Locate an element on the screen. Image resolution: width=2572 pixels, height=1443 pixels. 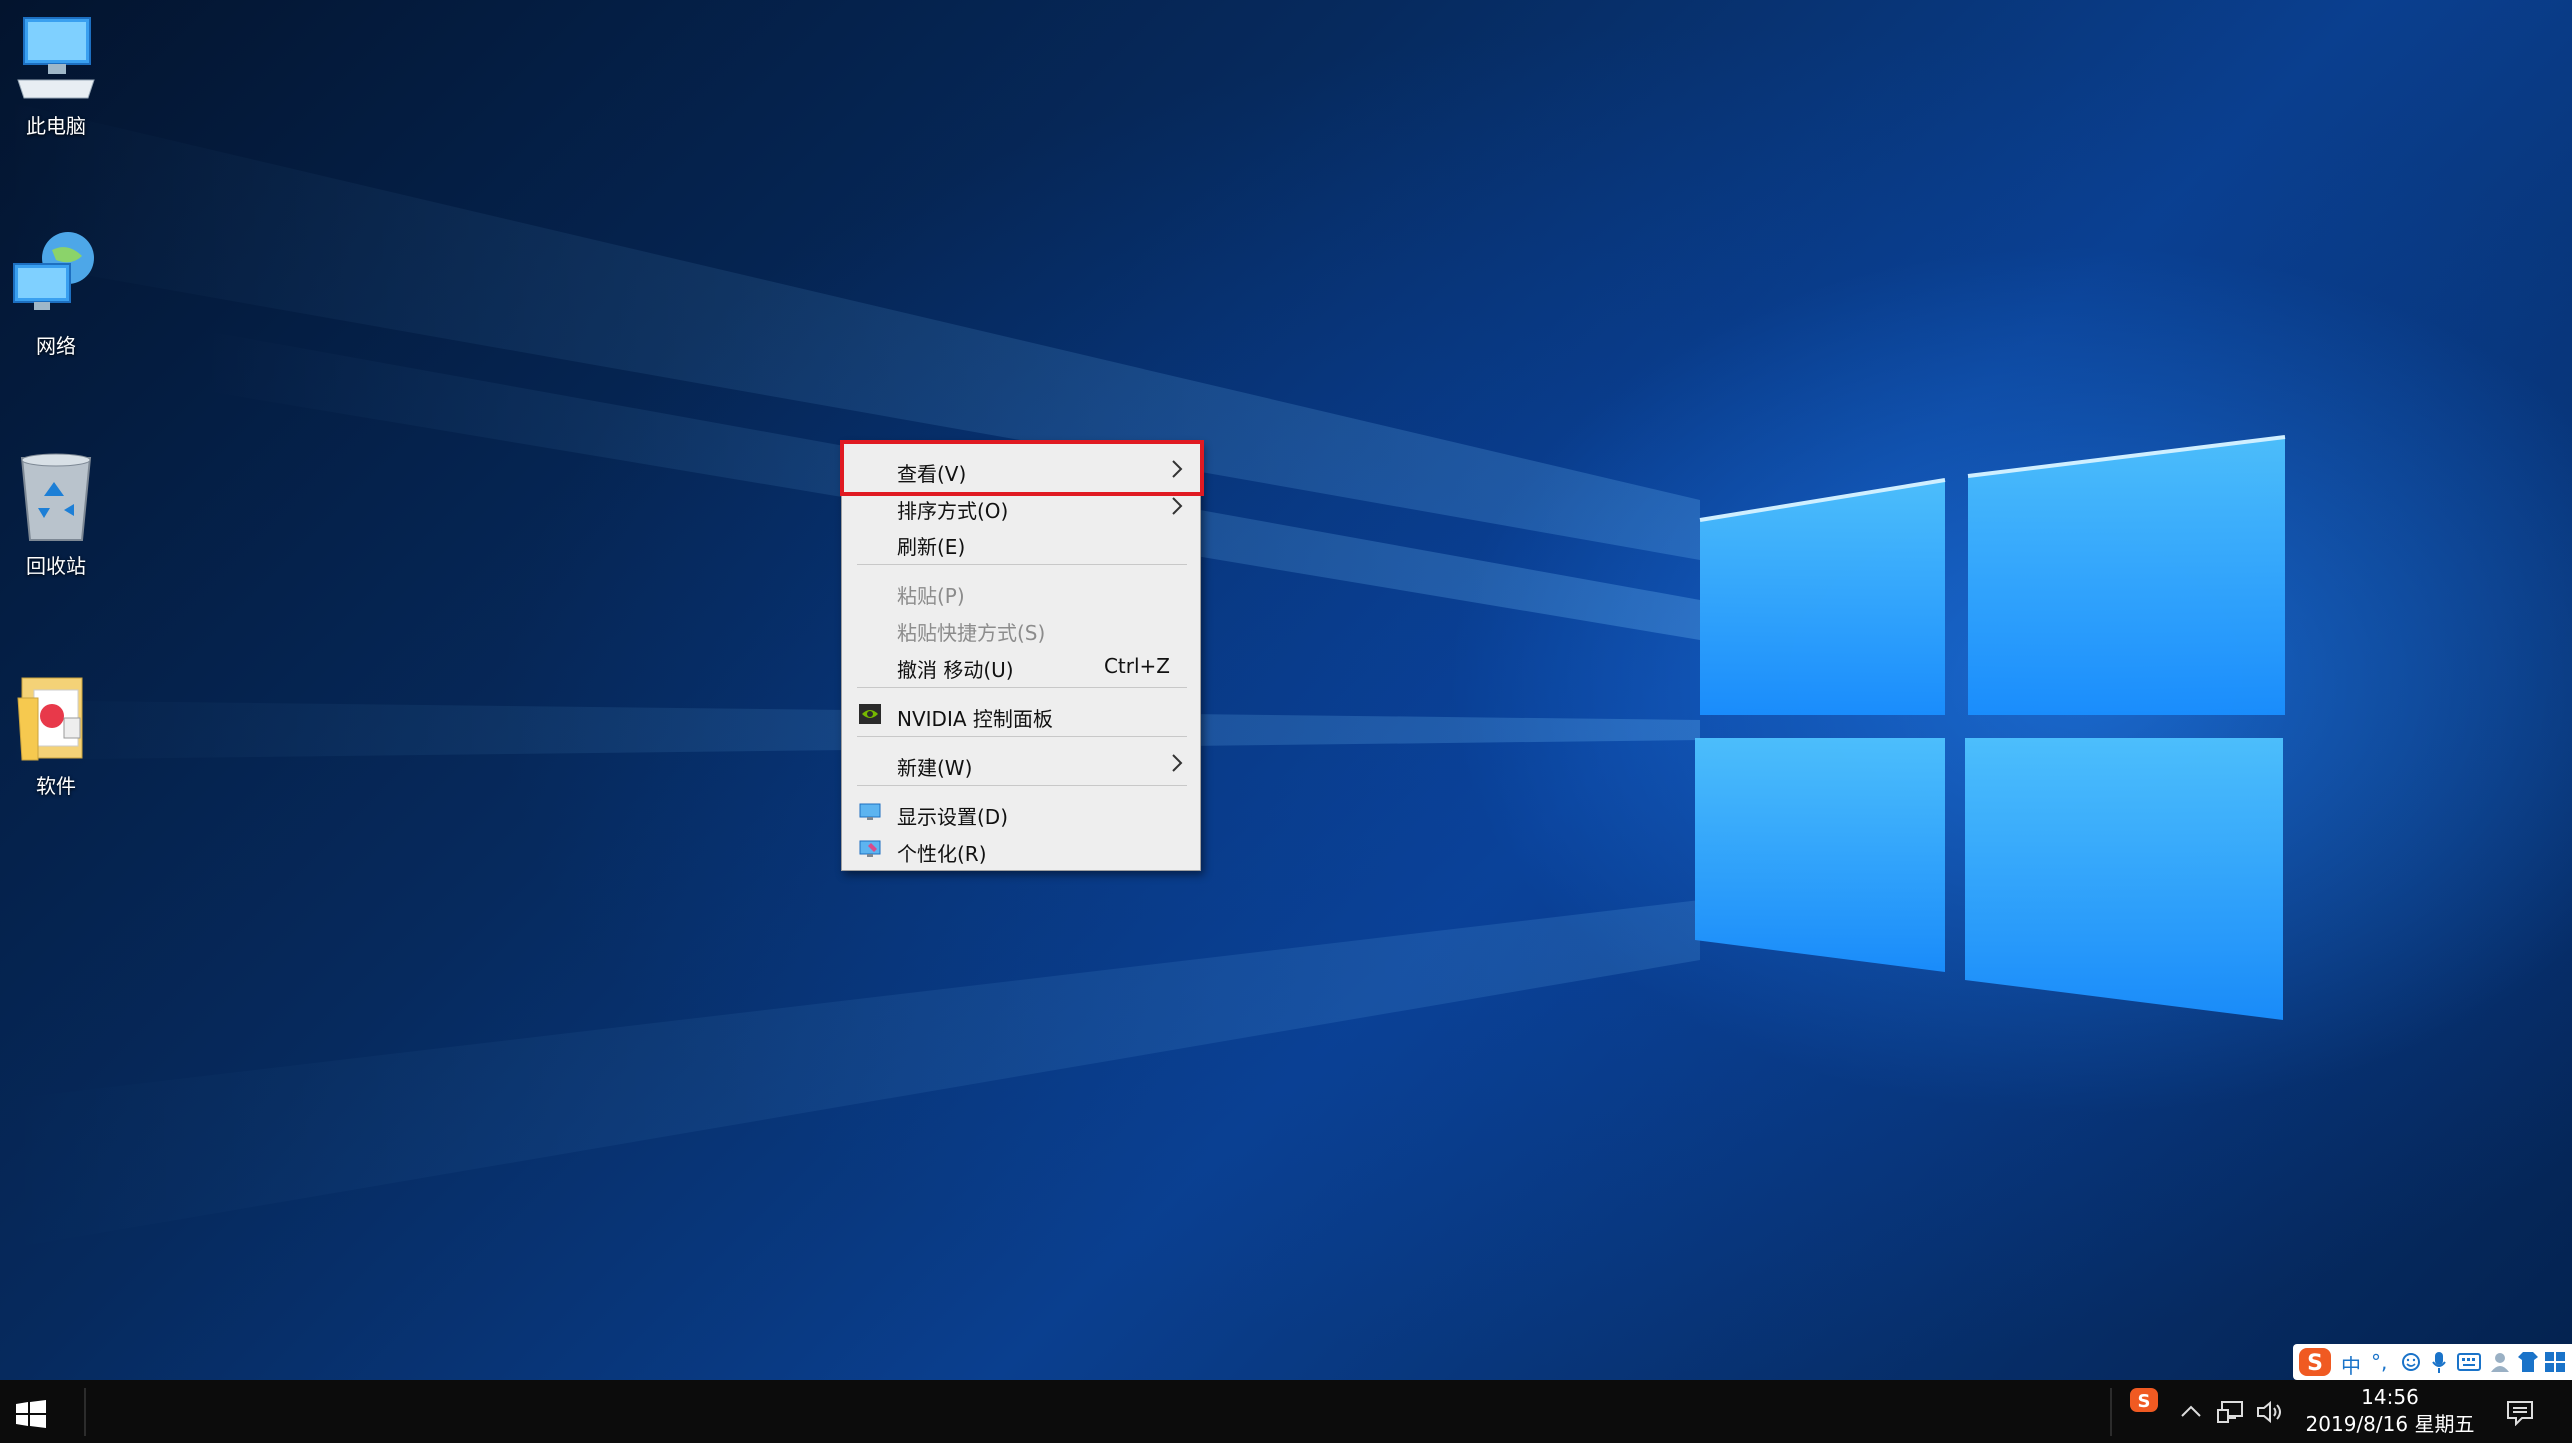
menu-item-display-settings: 显示设置(D) is located at coordinates (1021, 812).